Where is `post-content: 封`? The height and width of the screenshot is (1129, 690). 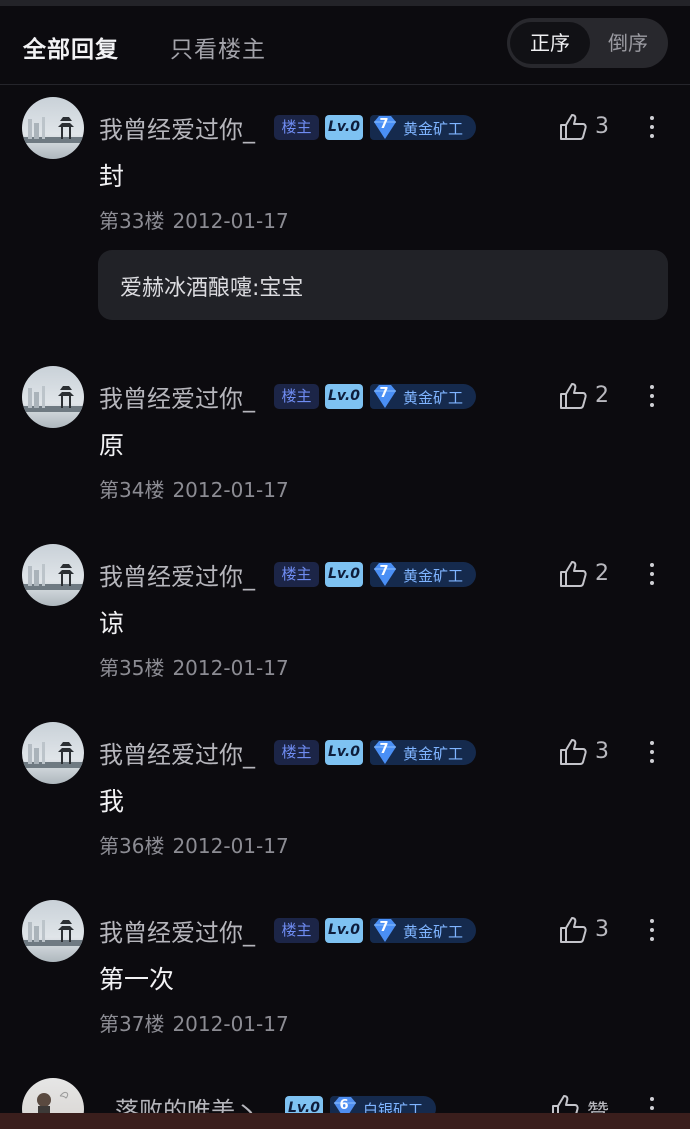 post-content: 封 is located at coordinates (112, 176).